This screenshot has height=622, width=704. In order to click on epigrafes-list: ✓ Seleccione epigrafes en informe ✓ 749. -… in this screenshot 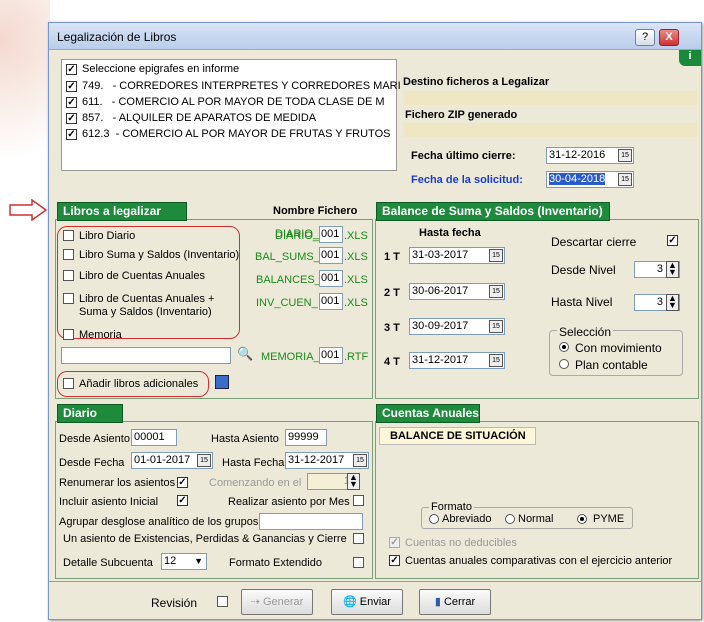, I will do `click(231, 115)`.